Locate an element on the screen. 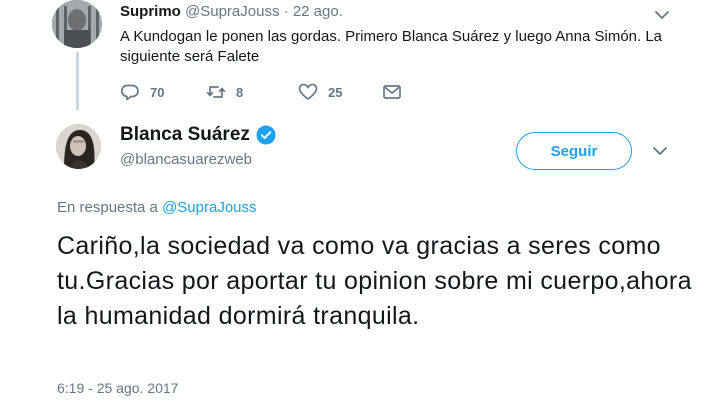  like-action: 25 is located at coordinates (320, 92).